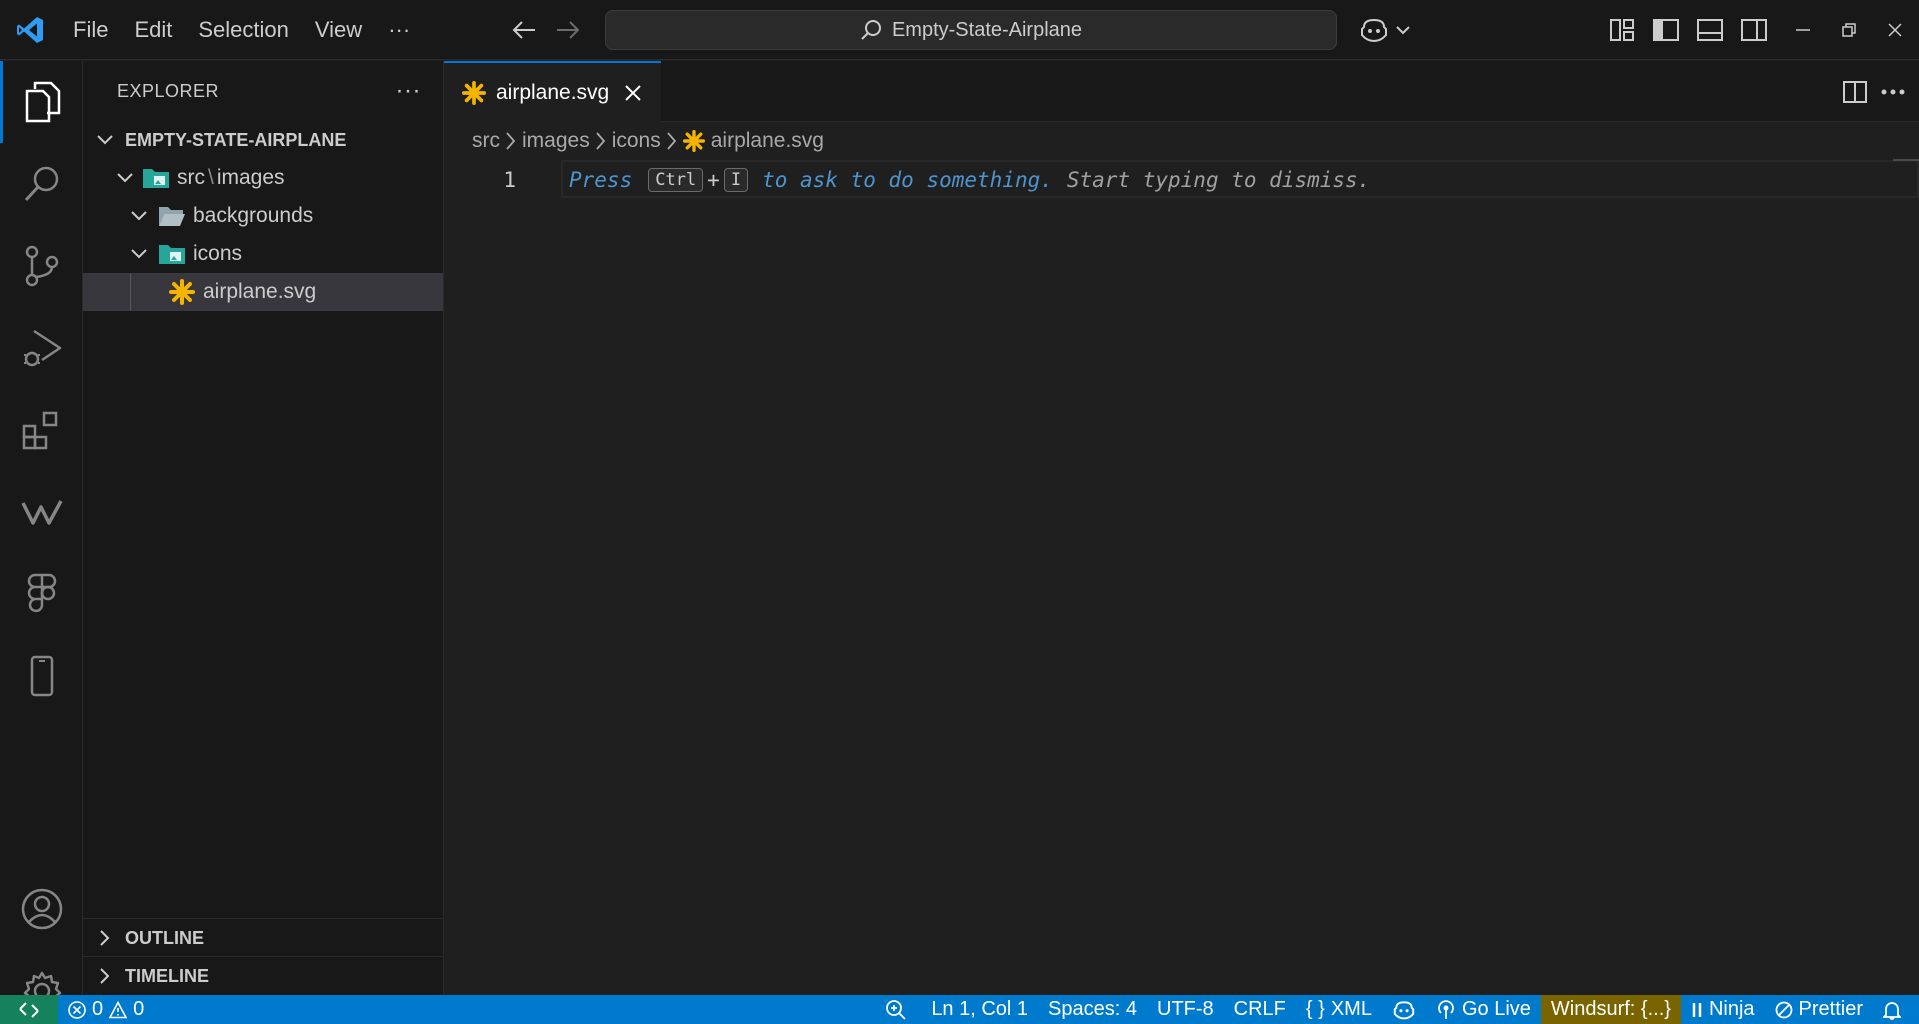  I want to click on minimap-indicator, so click(1906, 160).